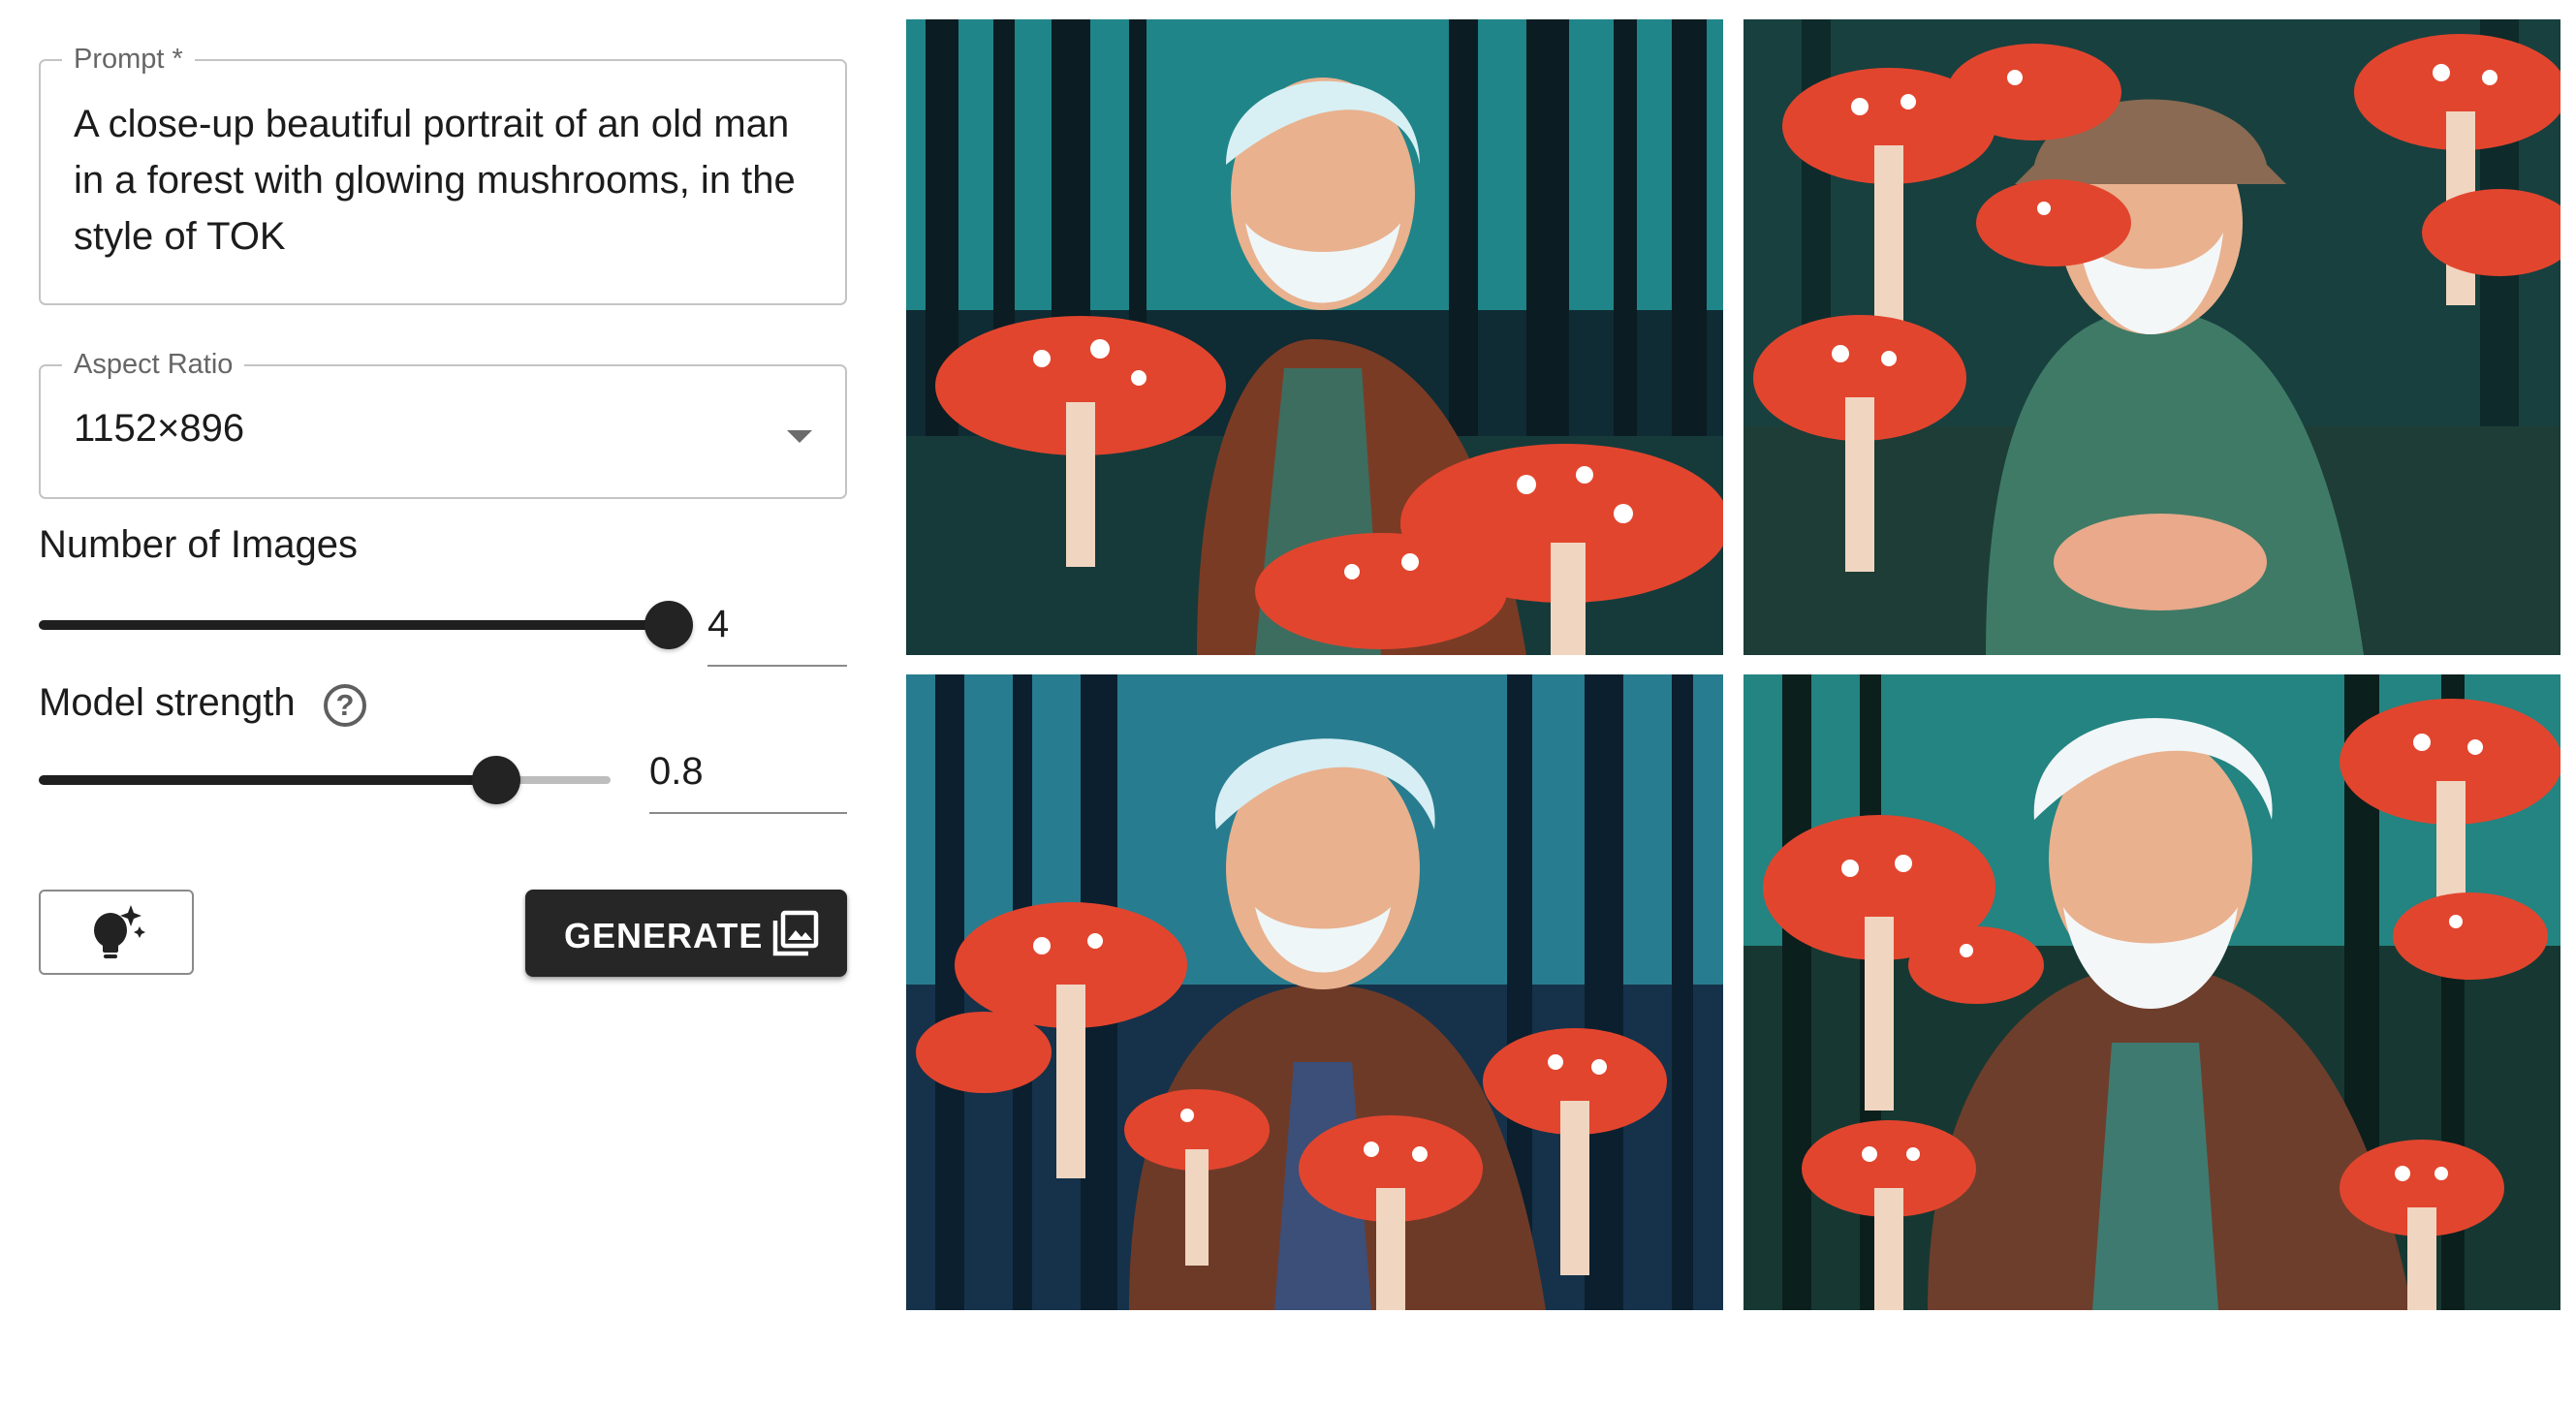 The image size is (2576, 1408). I want to click on model-strength-slider, so click(325, 780).